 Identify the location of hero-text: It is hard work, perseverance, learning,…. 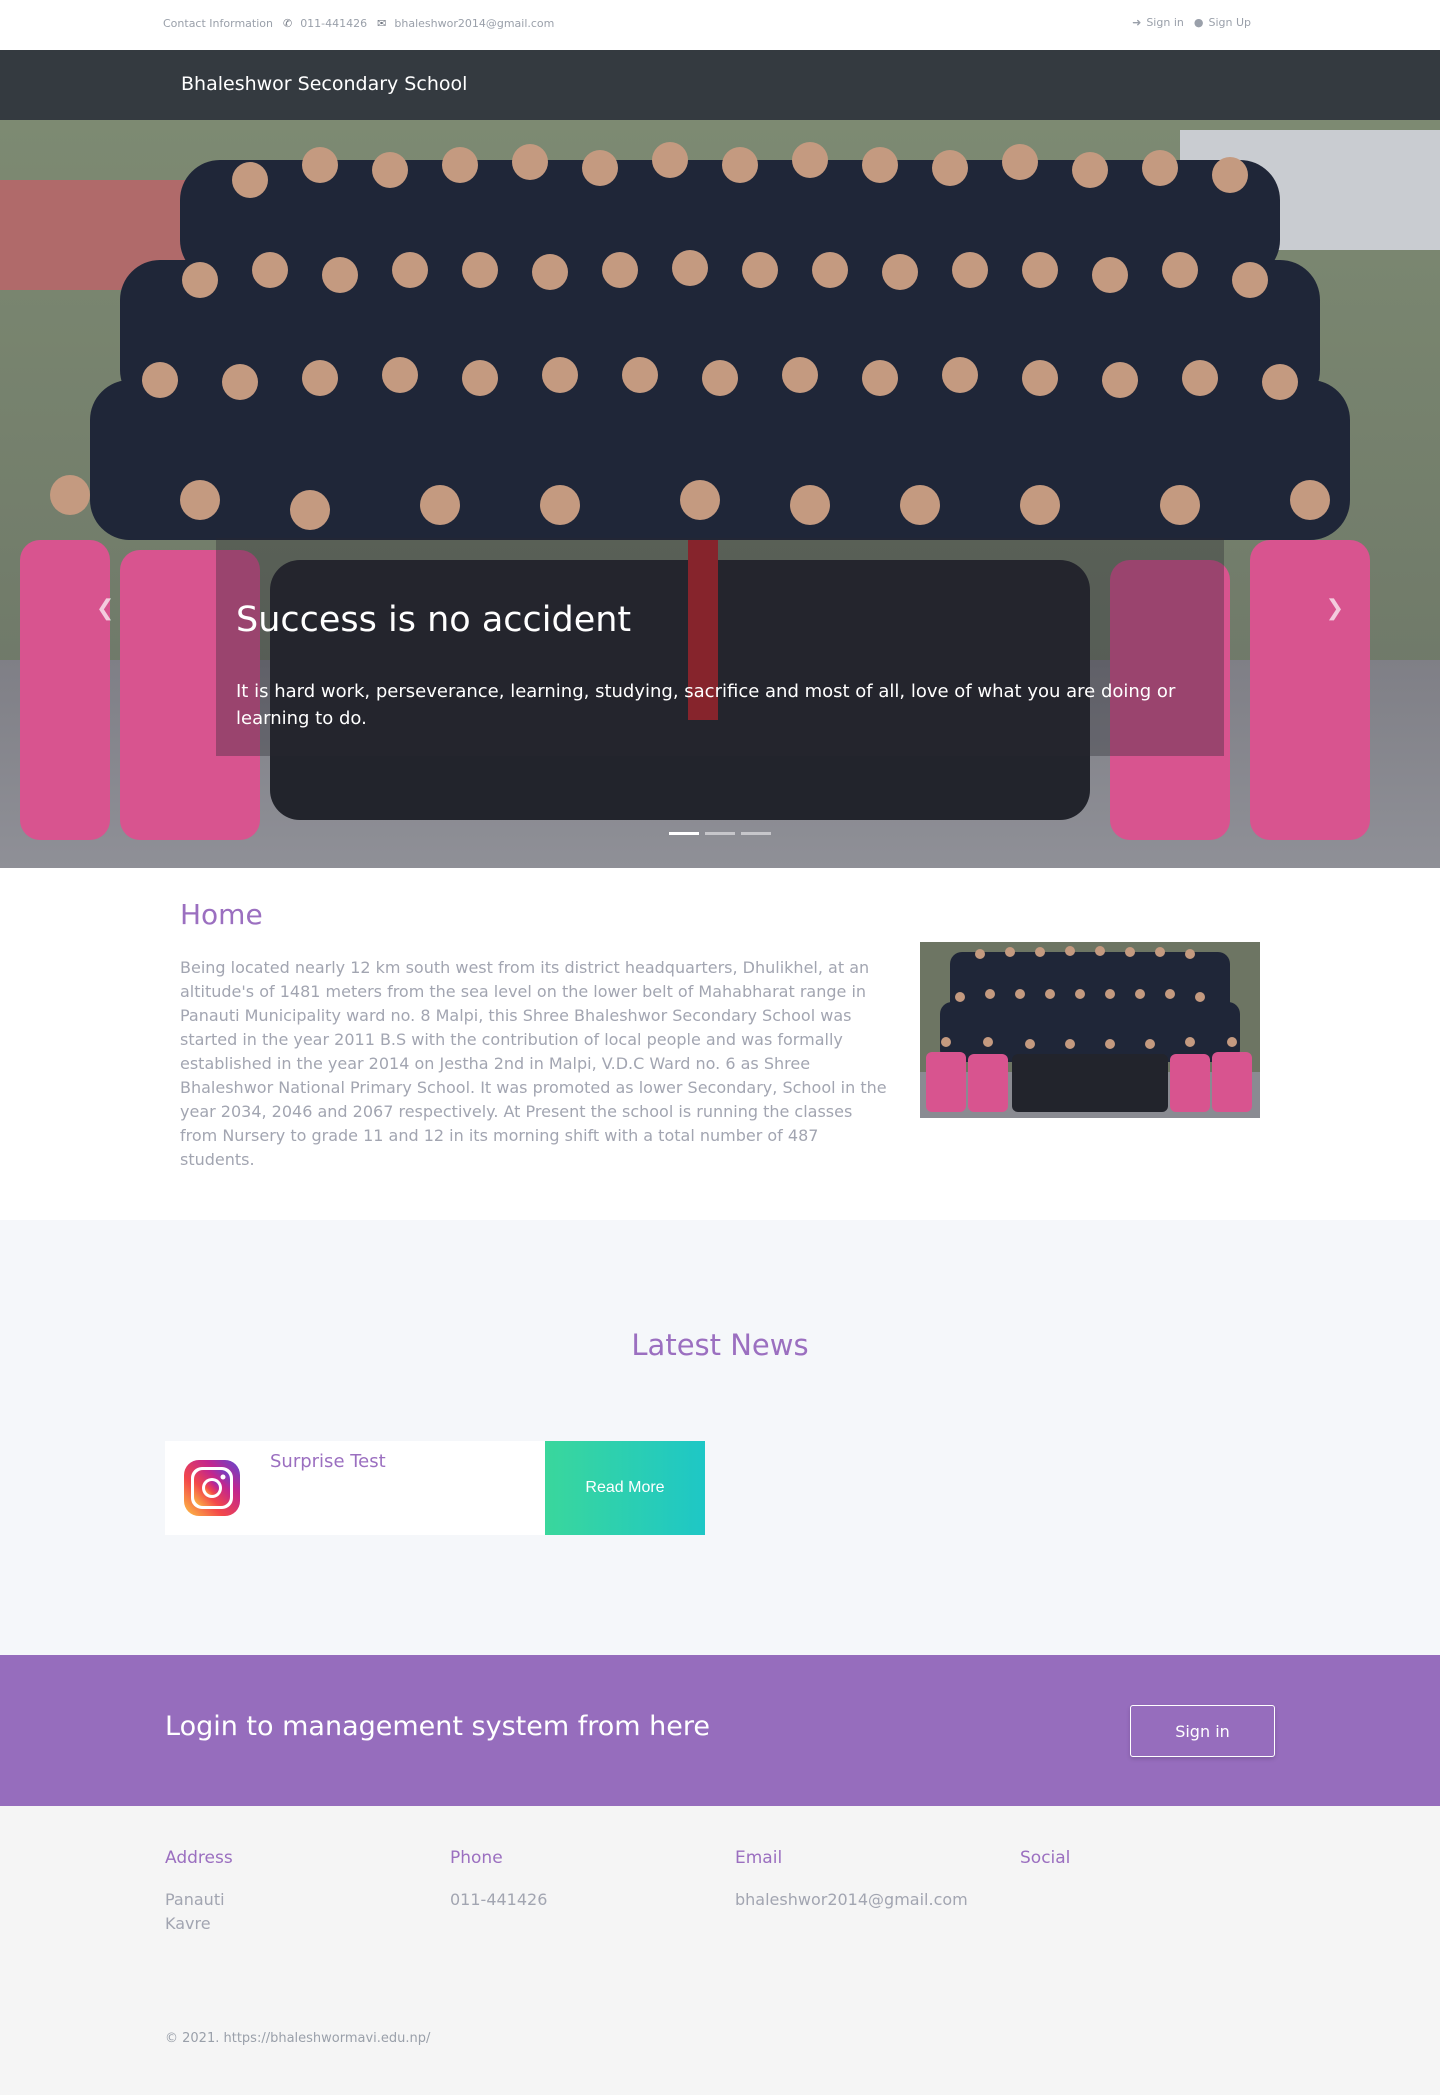
(706, 705).